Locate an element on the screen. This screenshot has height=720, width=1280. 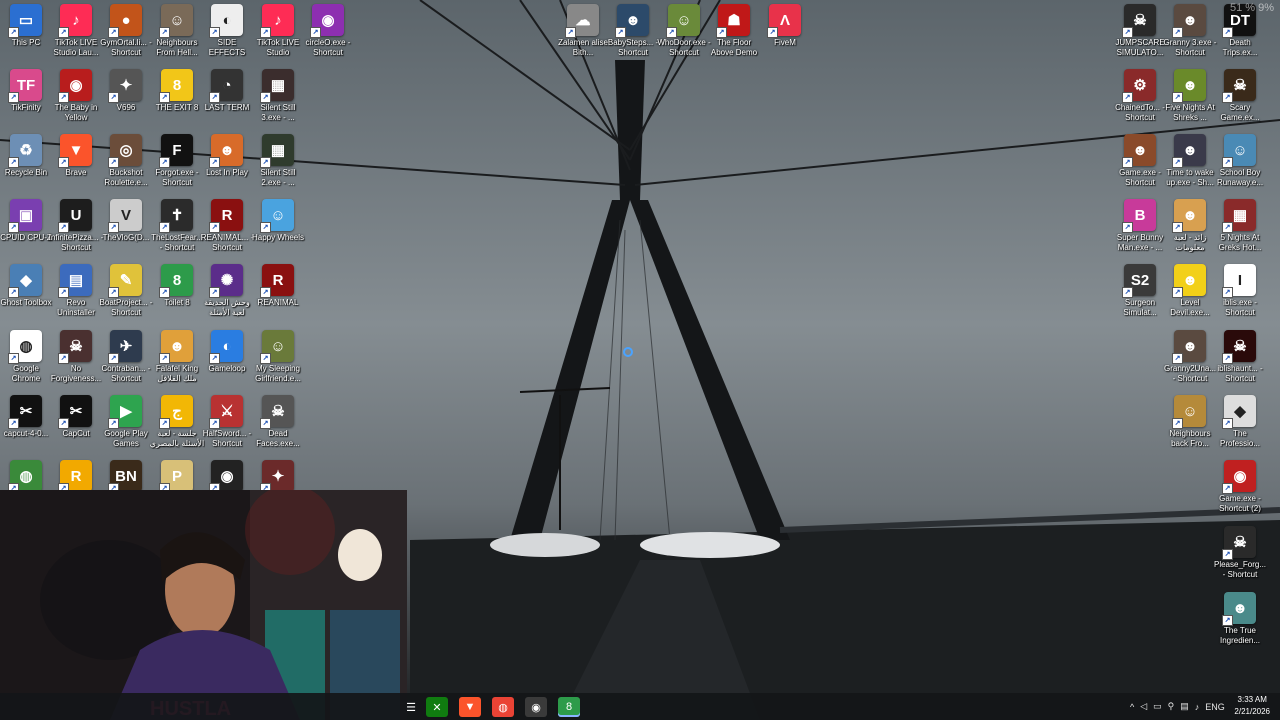
desktop-icon-v696: ✦ ↗ V696 is located at coordinates (126, 100).